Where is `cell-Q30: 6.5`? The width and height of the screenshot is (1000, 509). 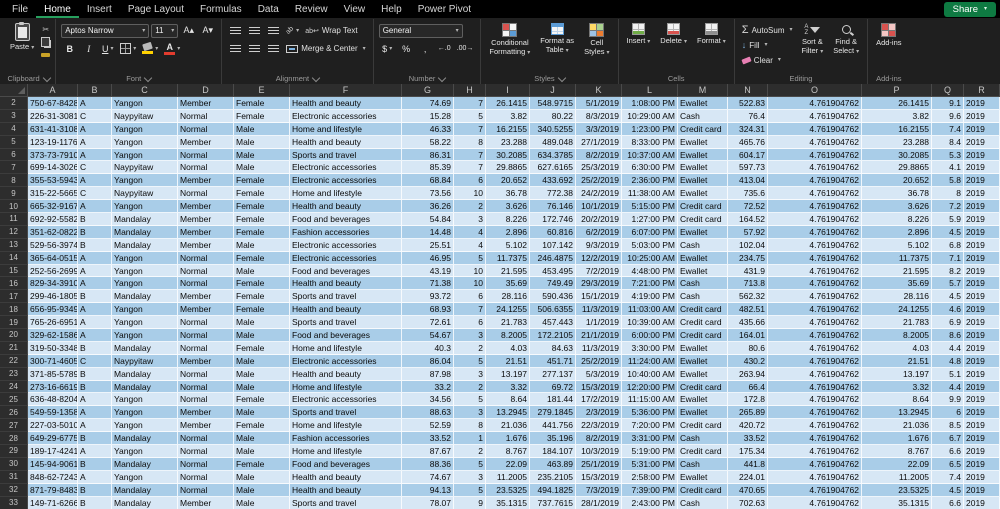
cell-Q30: 6.5 is located at coordinates (948, 464).